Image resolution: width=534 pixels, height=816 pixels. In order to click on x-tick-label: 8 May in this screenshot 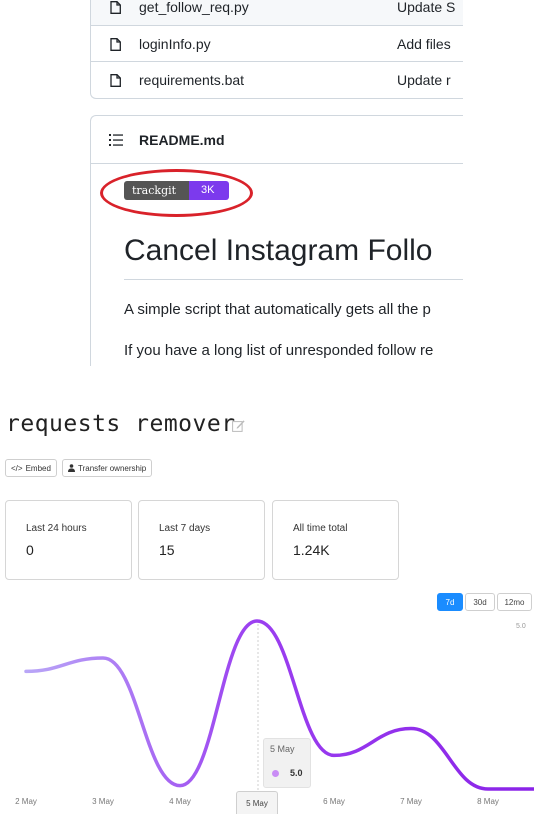, I will do `click(488, 801)`.